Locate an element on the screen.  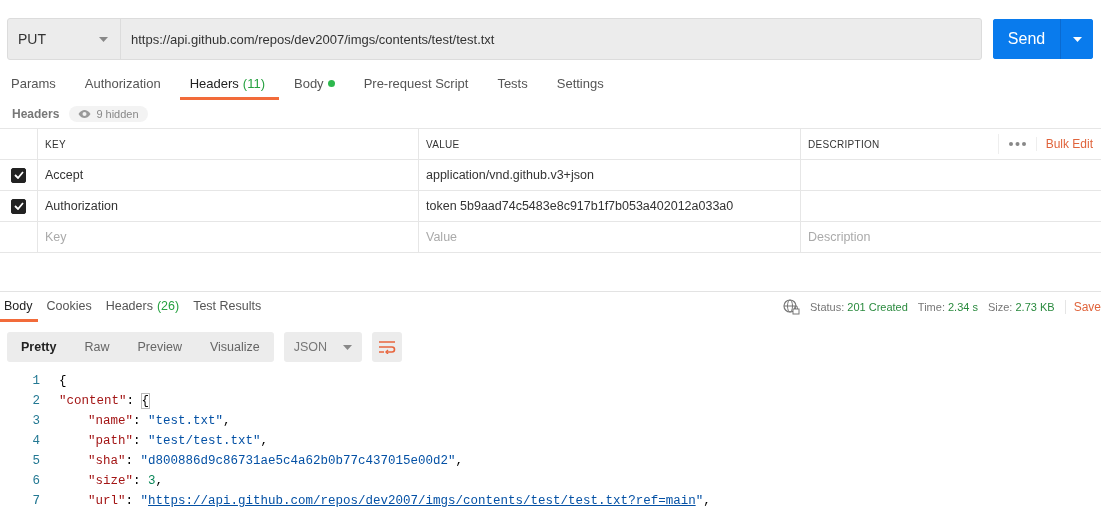
bulk-edit-link: Bulk Edit is located at coordinates (1068, 144).